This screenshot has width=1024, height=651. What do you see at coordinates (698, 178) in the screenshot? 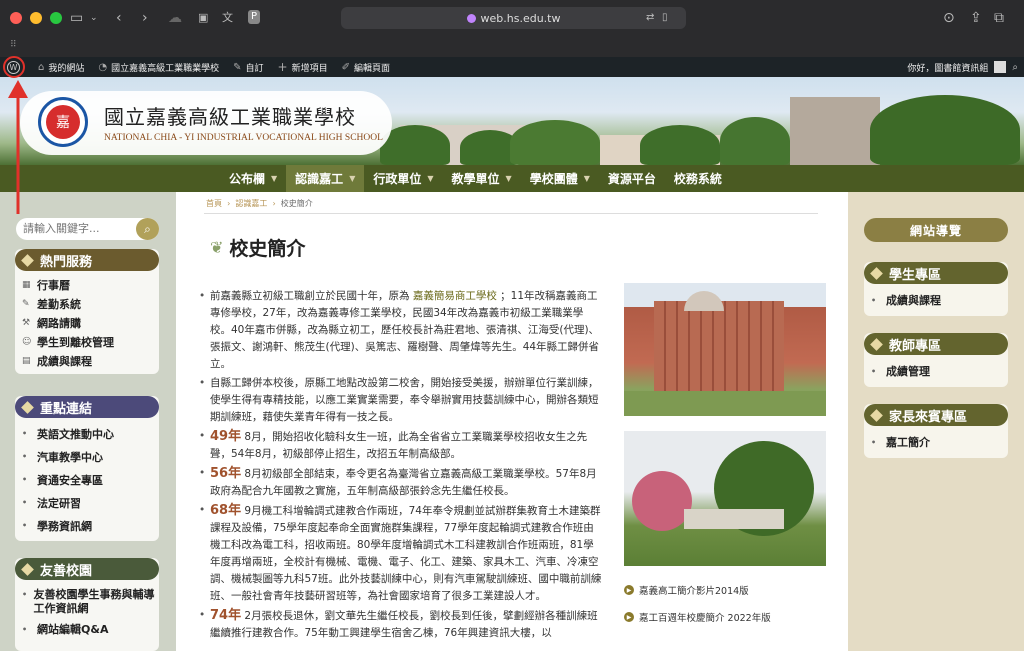
I see `nav-item: 校務系統` at bounding box center [698, 178].